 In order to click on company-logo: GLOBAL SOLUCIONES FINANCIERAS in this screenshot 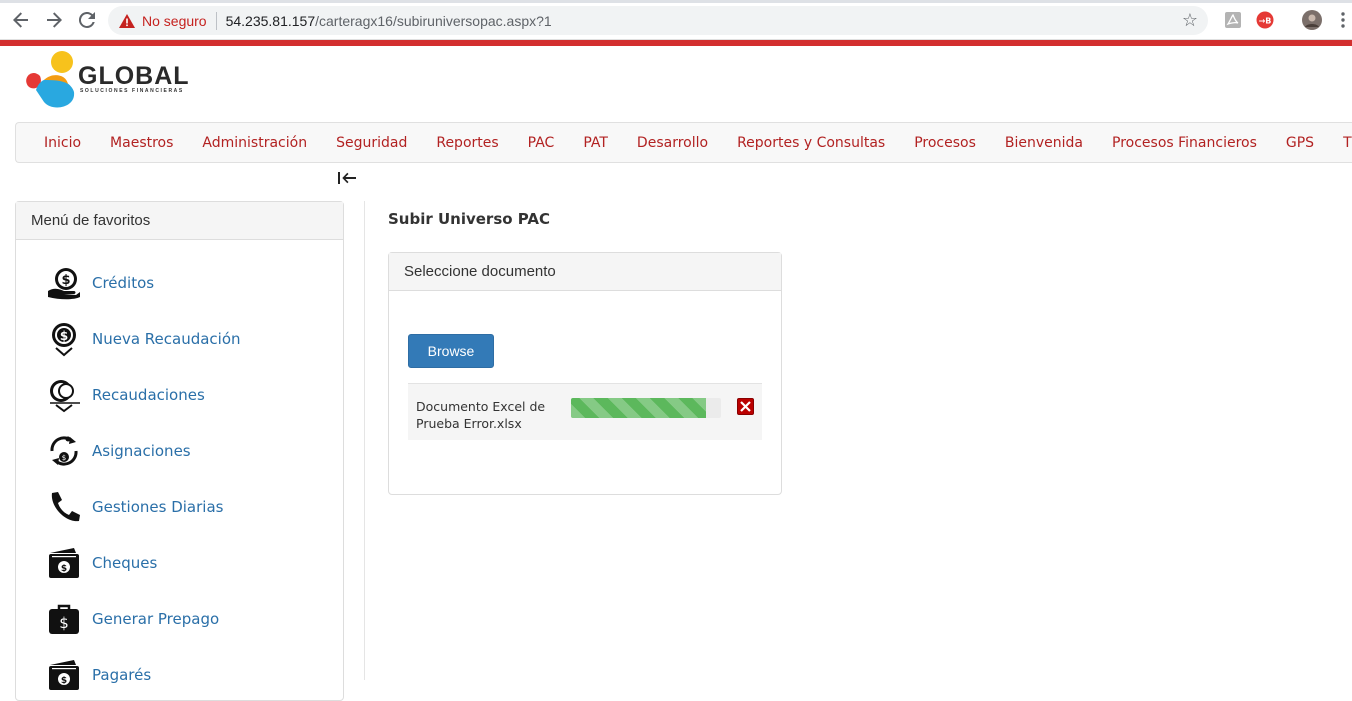, I will do `click(112, 81)`.